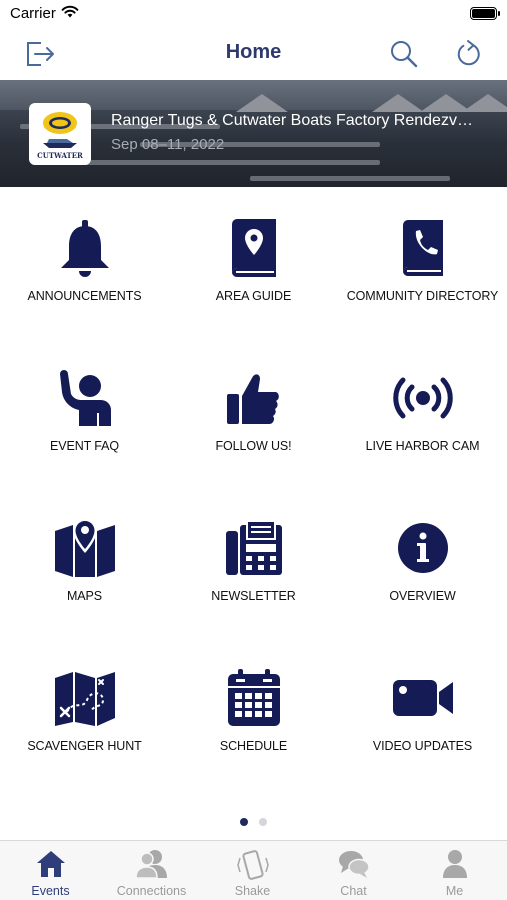 The image size is (507, 900). What do you see at coordinates (50, 864) in the screenshot?
I see `home-icon` at bounding box center [50, 864].